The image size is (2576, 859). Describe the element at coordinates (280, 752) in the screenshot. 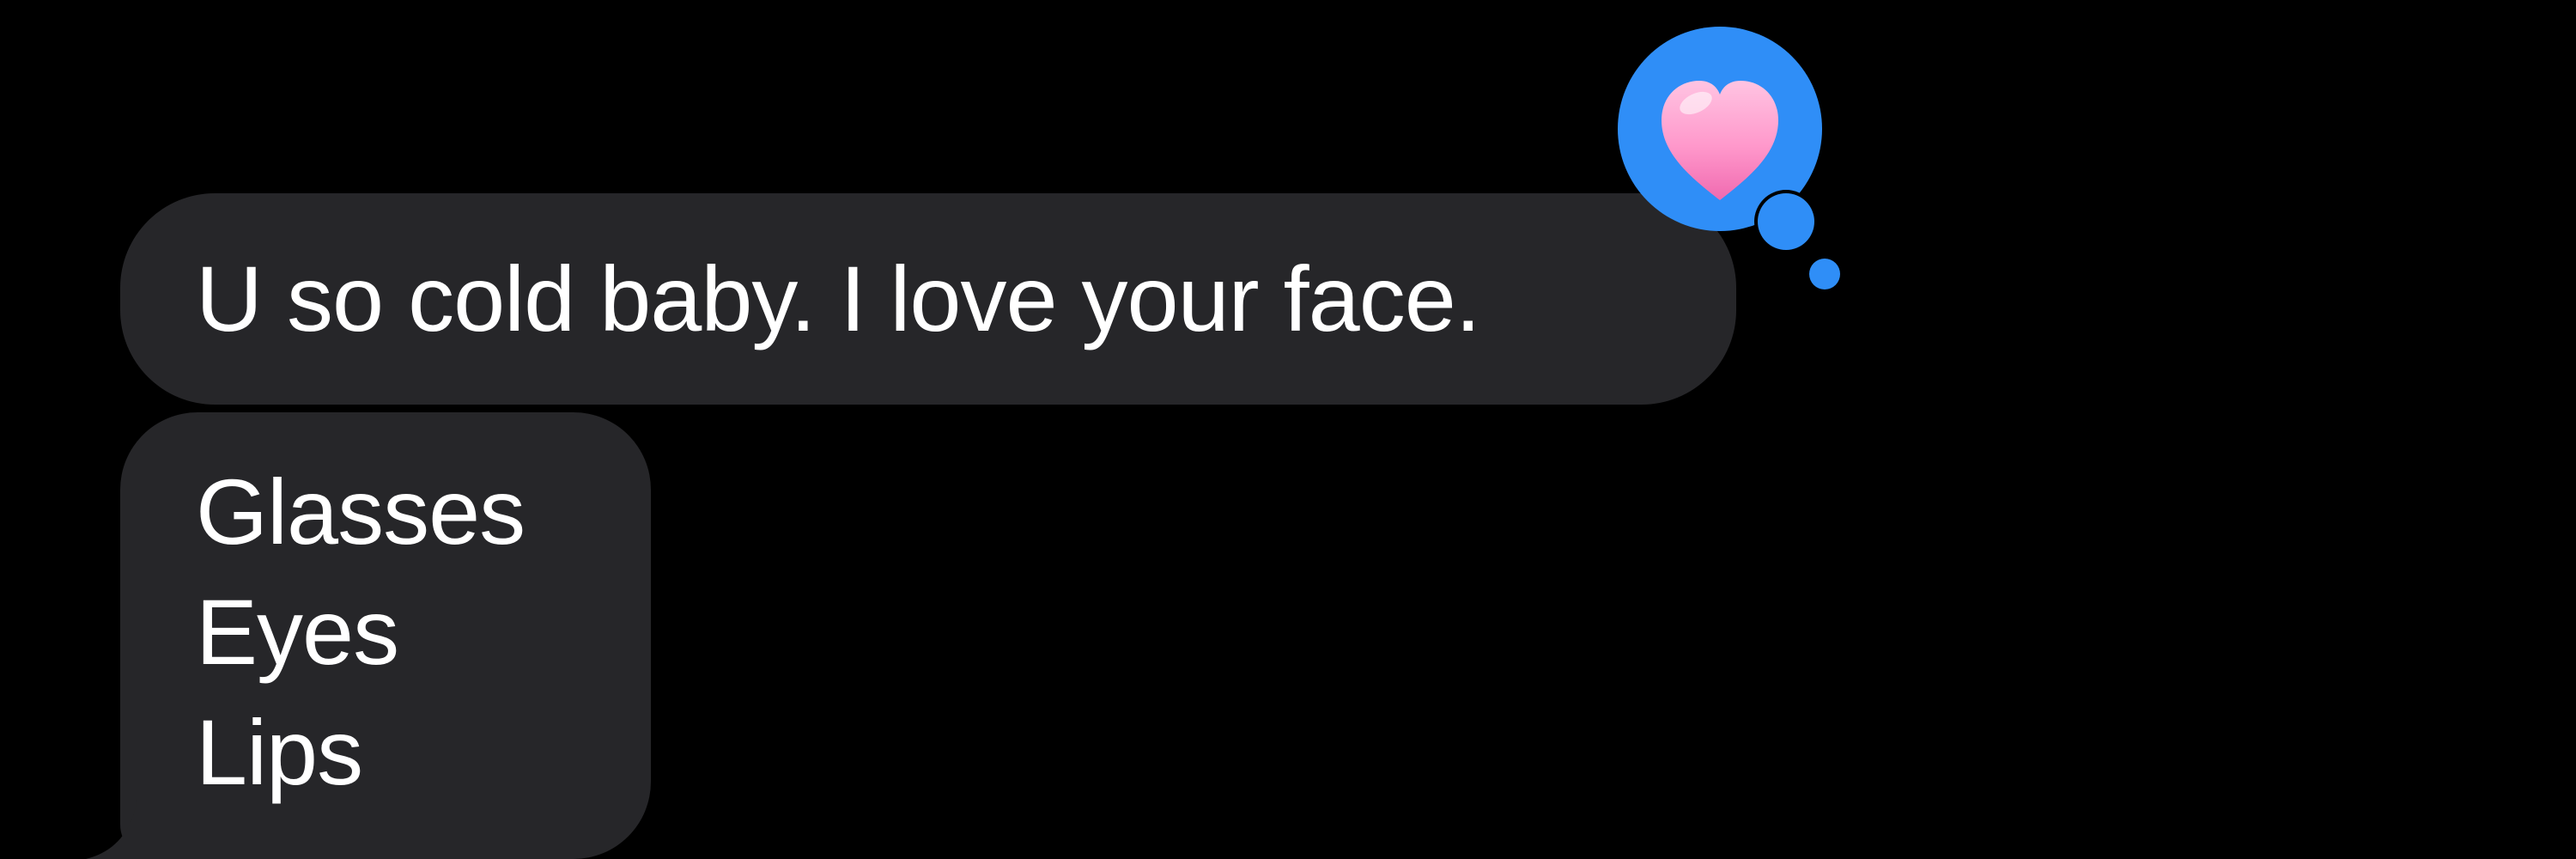

I see `message-line: Lips` at that location.